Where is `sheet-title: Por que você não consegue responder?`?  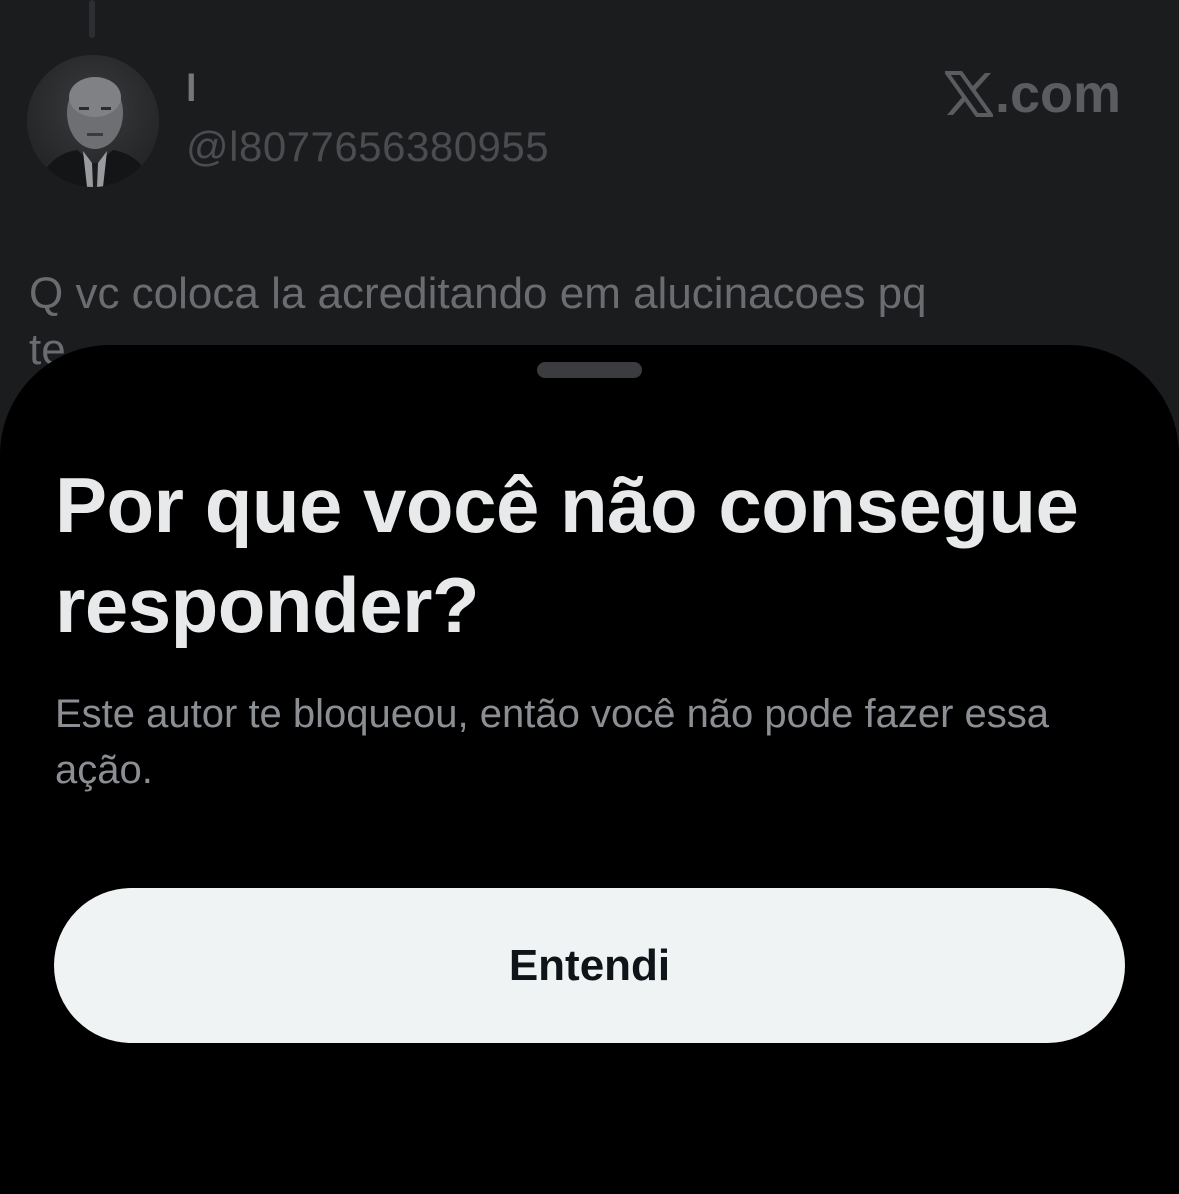 sheet-title: Por que você não consegue responder? is located at coordinates (567, 555).